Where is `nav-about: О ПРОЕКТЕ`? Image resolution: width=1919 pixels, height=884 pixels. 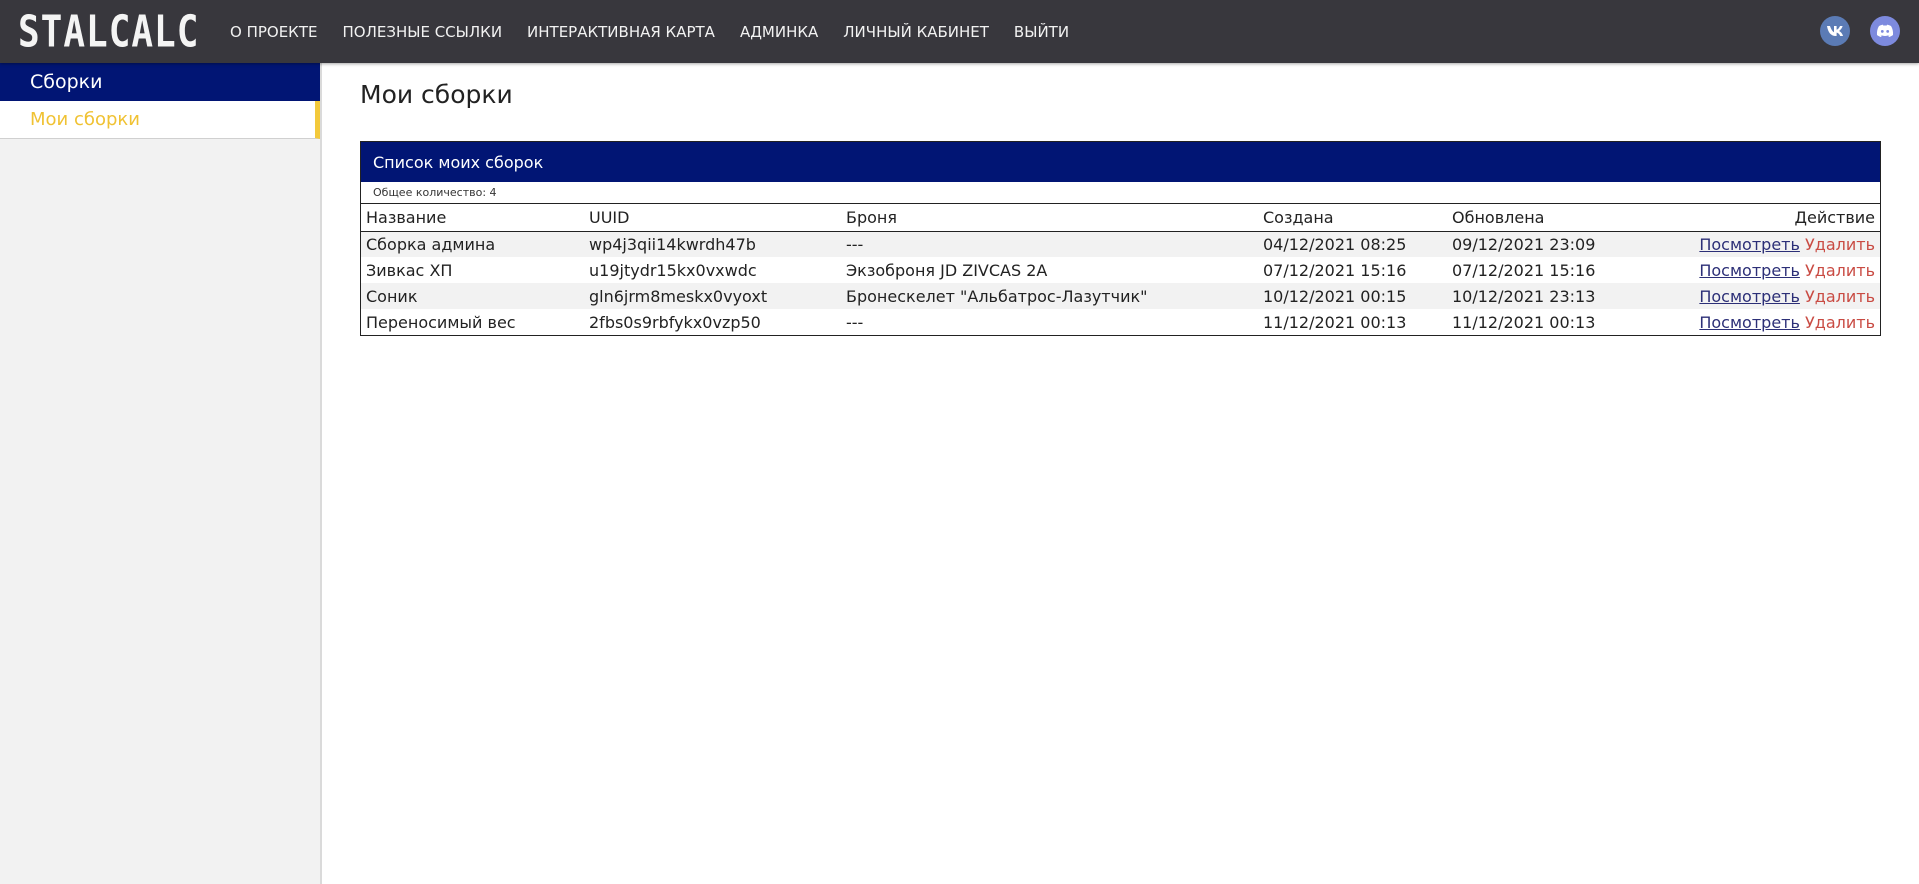 nav-about: О ПРОЕКТЕ is located at coordinates (273, 32).